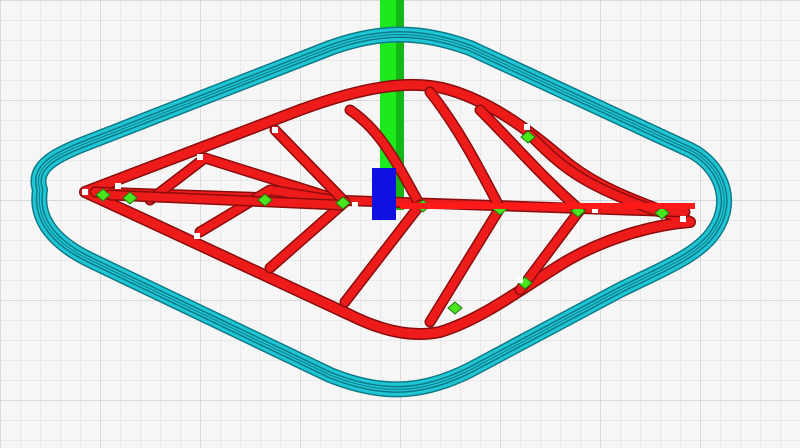 This screenshot has width=800, height=448. I want to click on x-axis-line, so click(547, 206).